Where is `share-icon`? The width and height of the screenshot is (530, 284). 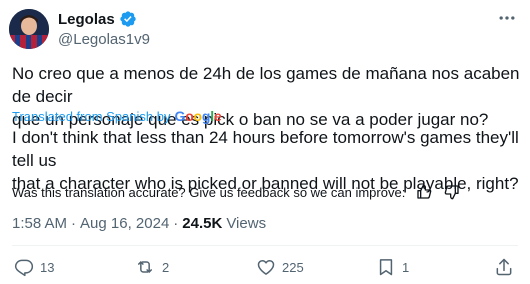
share-icon is located at coordinates (504, 267).